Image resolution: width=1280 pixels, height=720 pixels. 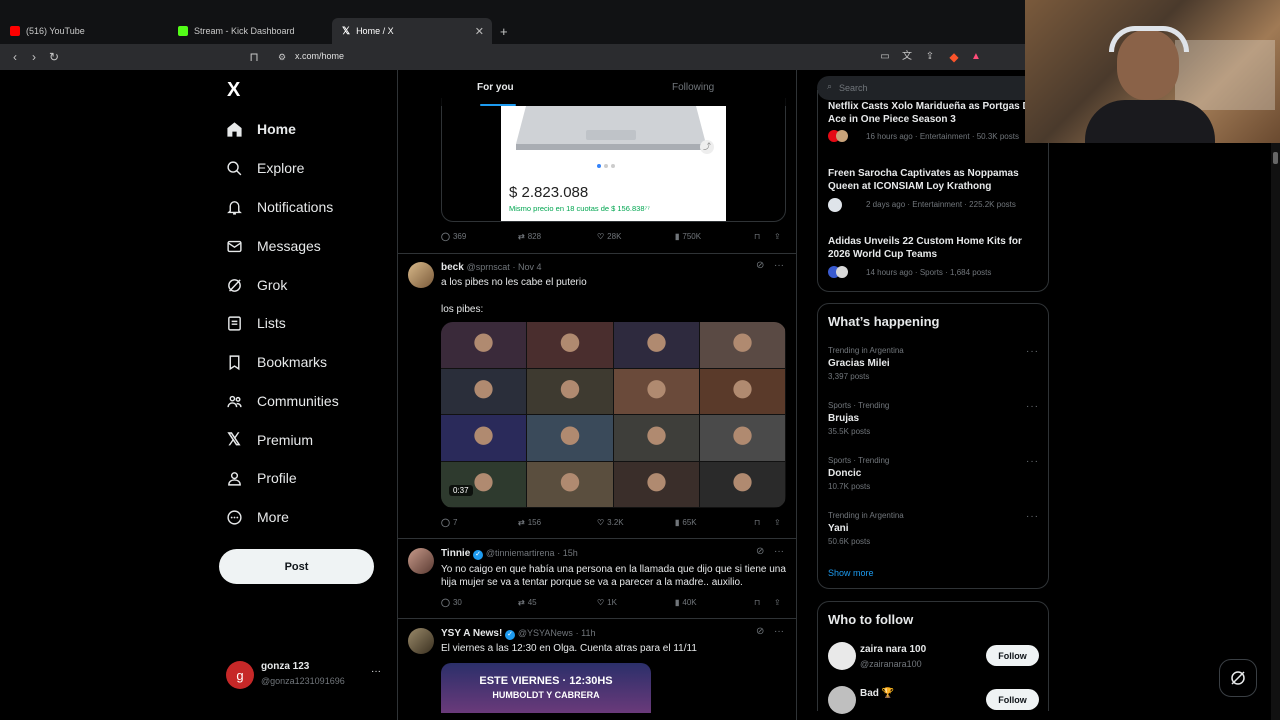 What do you see at coordinates (471, 633) in the screenshot?
I see `author-name: YSY A News!` at bounding box center [471, 633].